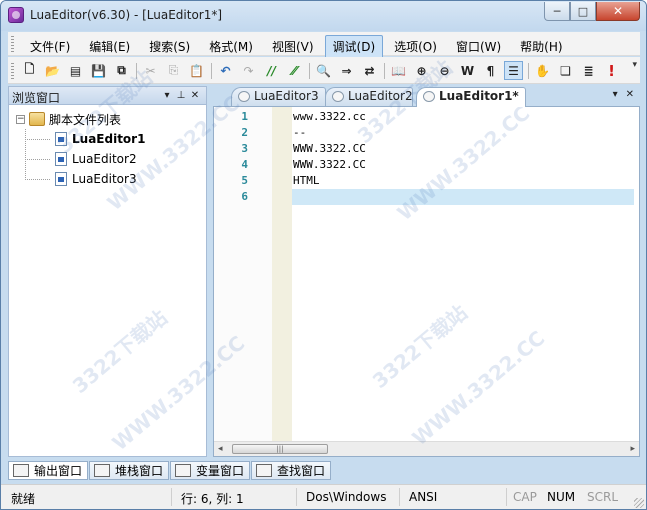 This screenshot has height=510, width=647. What do you see at coordinates (426, 117) in the screenshot?
I see `code-line: 1 www.3322.cc` at bounding box center [426, 117].